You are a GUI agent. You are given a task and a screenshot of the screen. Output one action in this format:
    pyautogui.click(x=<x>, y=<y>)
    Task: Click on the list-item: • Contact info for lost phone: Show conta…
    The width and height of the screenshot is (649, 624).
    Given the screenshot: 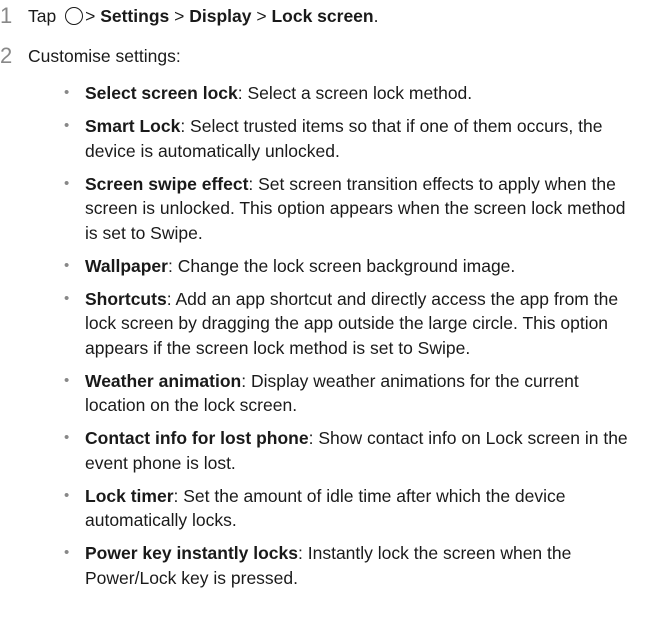 What is the action you would take?
    pyautogui.click(x=352, y=450)
    